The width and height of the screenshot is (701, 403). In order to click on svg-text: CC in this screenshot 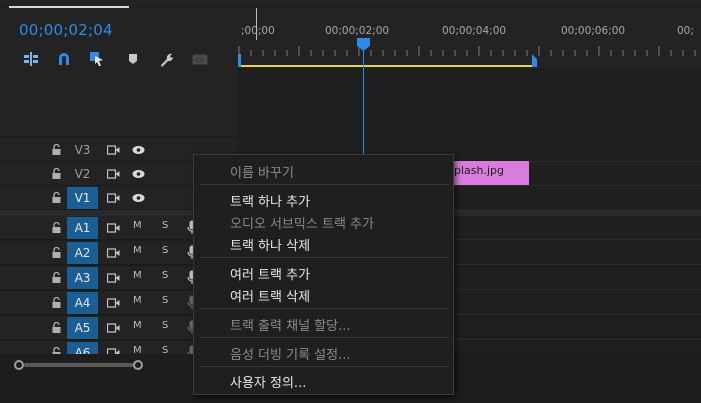, I will do `click(200, 60)`.